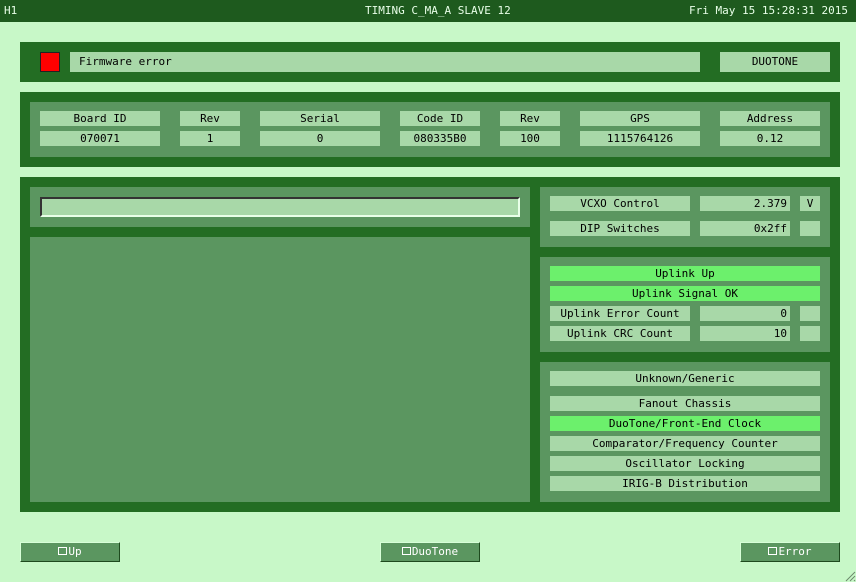  I want to click on code-id-value: 080335B0, so click(440, 138).